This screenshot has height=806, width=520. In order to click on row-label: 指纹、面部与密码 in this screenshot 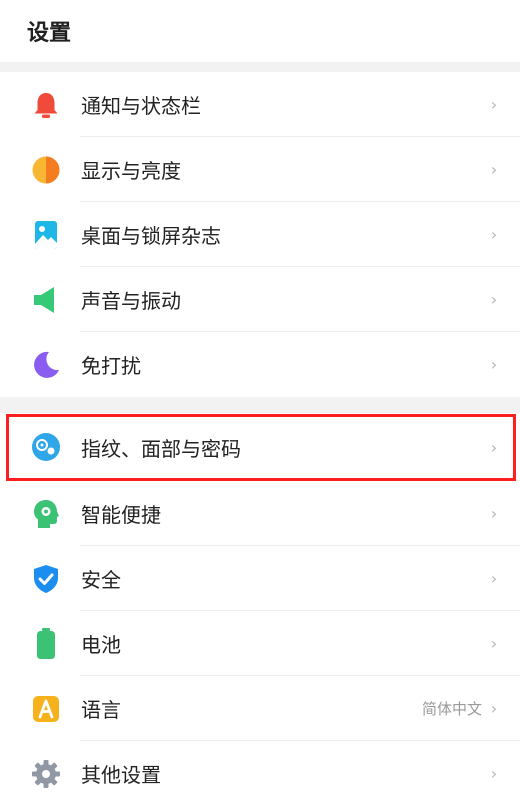, I will do `click(161, 448)`.